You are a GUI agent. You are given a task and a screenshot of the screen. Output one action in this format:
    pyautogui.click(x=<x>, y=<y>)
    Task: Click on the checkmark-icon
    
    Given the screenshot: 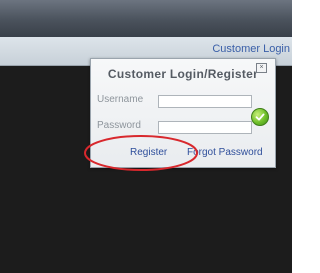 What is the action you would take?
    pyautogui.click(x=260, y=117)
    